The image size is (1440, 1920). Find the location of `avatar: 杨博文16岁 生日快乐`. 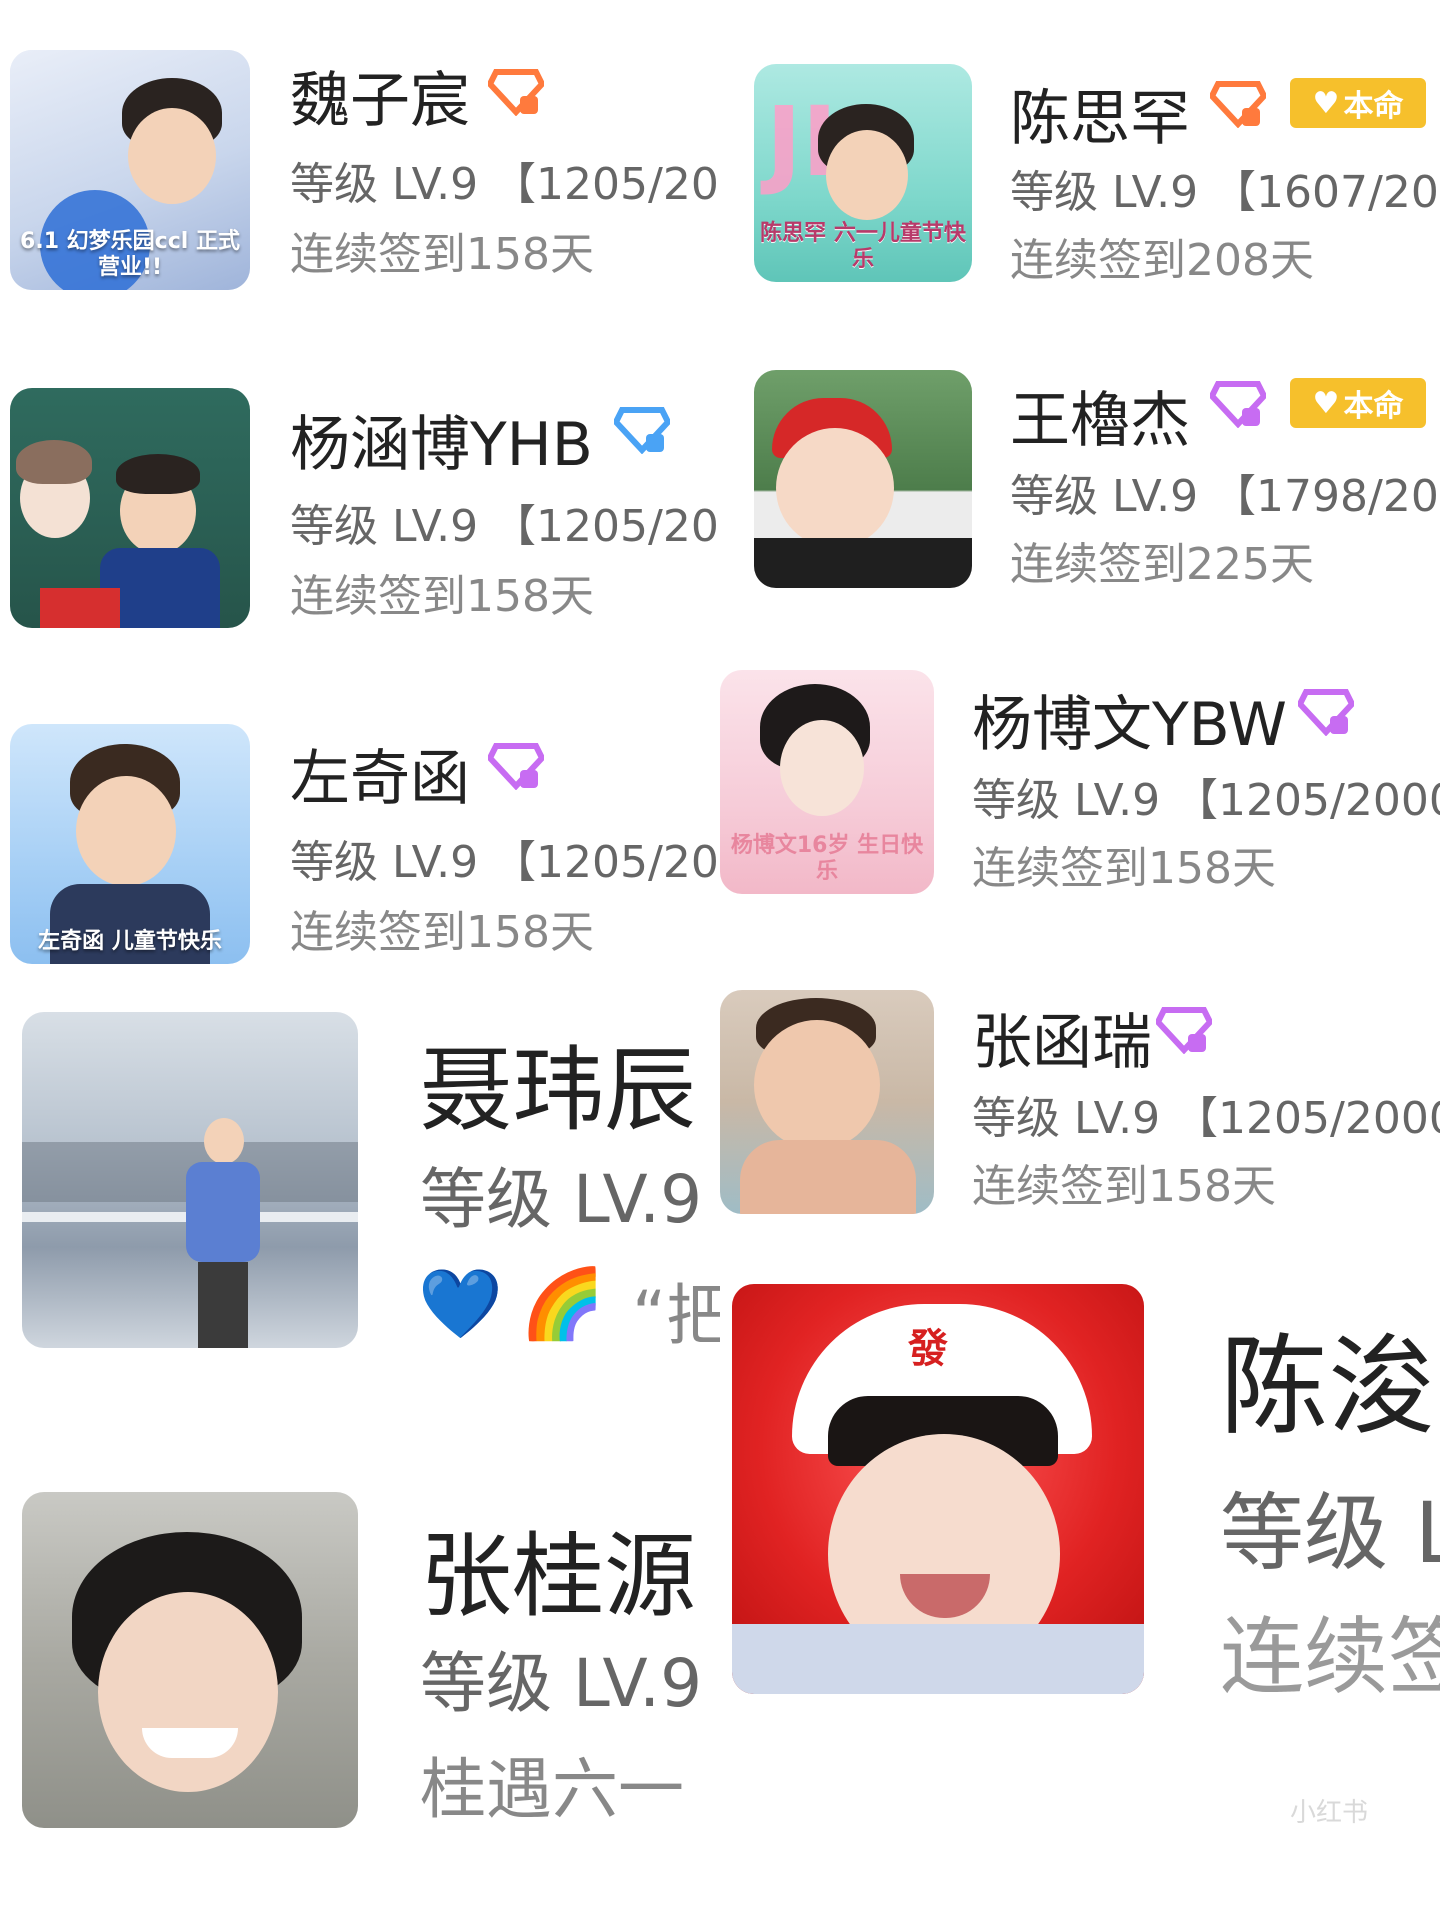

avatar: 杨博文16岁 生日快乐 is located at coordinates (827, 782).